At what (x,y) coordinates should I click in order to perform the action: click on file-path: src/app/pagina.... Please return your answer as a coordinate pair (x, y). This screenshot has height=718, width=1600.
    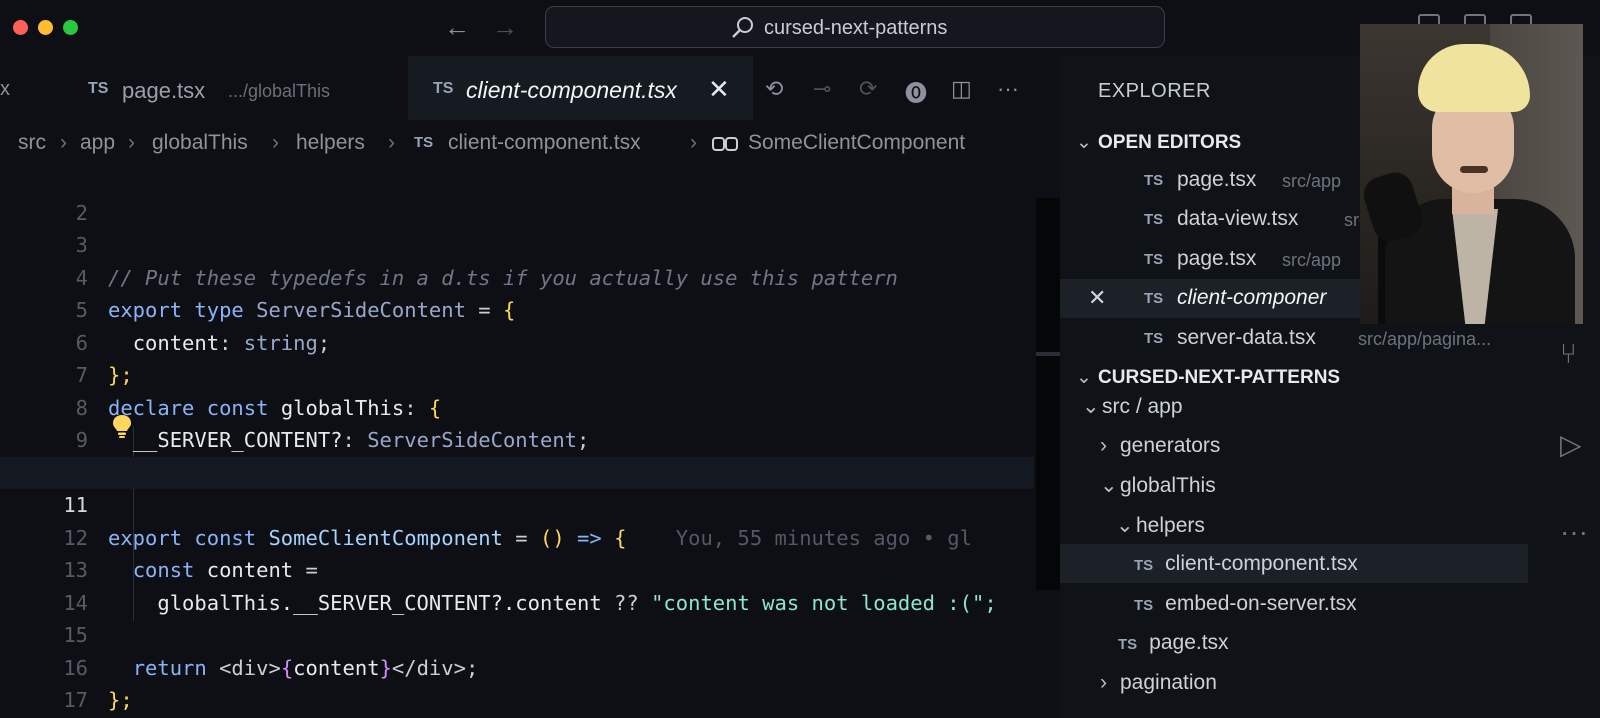
    Looking at the image, I should click on (1425, 339).